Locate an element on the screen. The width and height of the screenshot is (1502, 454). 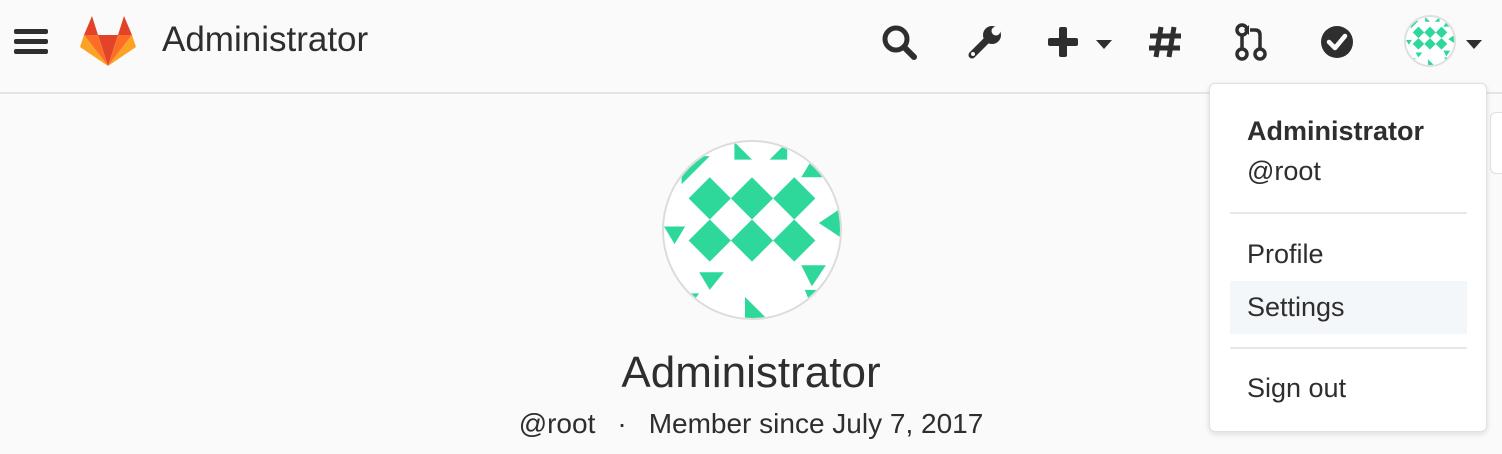
dropdown-user-name: Administrator is located at coordinates (1336, 131).